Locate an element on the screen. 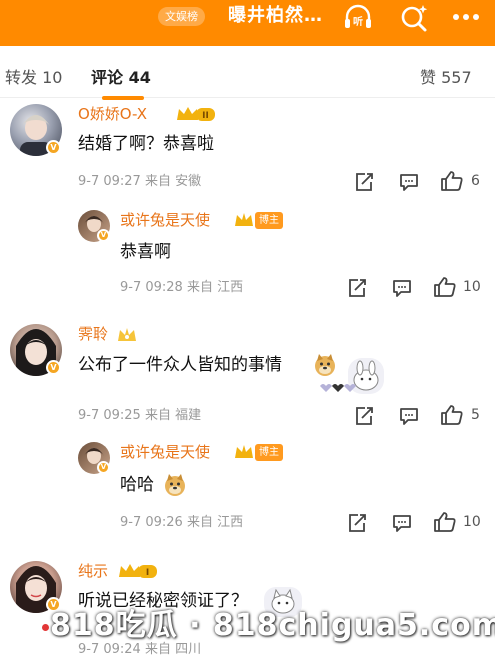 This screenshot has height=670, width=495. member-level: I is located at coordinates (147, 573).